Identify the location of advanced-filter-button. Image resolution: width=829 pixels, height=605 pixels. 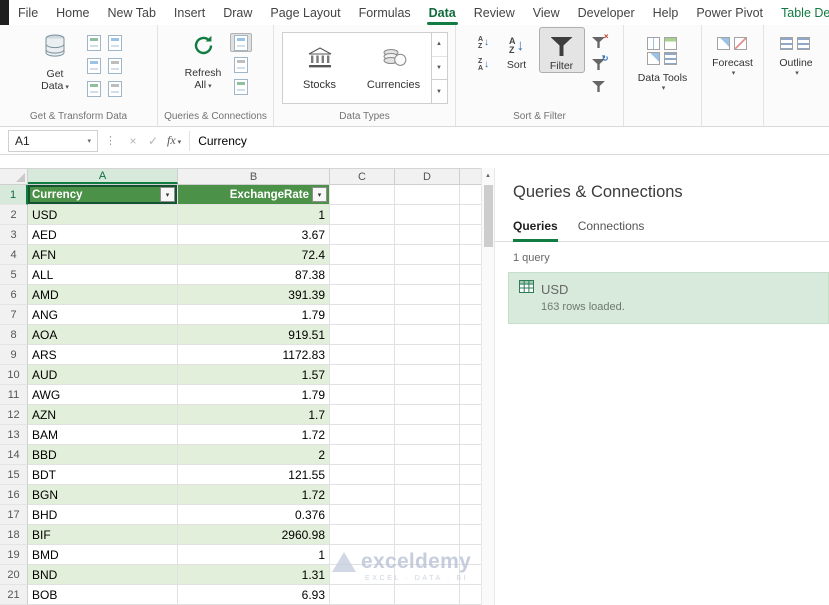
(599, 86).